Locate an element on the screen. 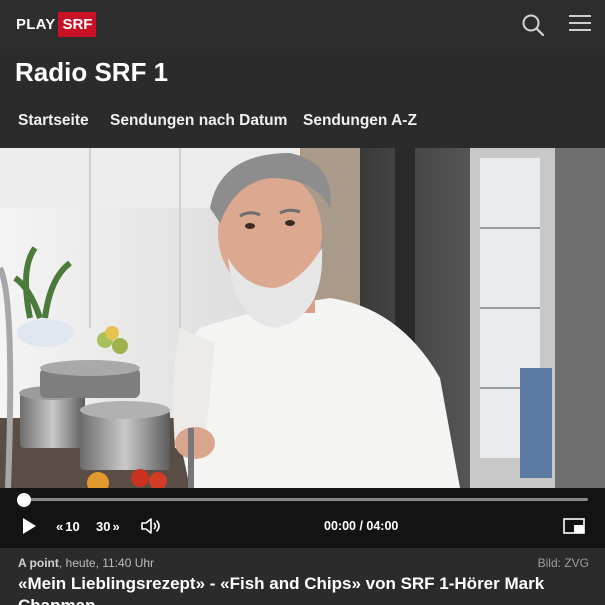 The image size is (605, 605). current-time: 00:00 is located at coordinates (340, 526).